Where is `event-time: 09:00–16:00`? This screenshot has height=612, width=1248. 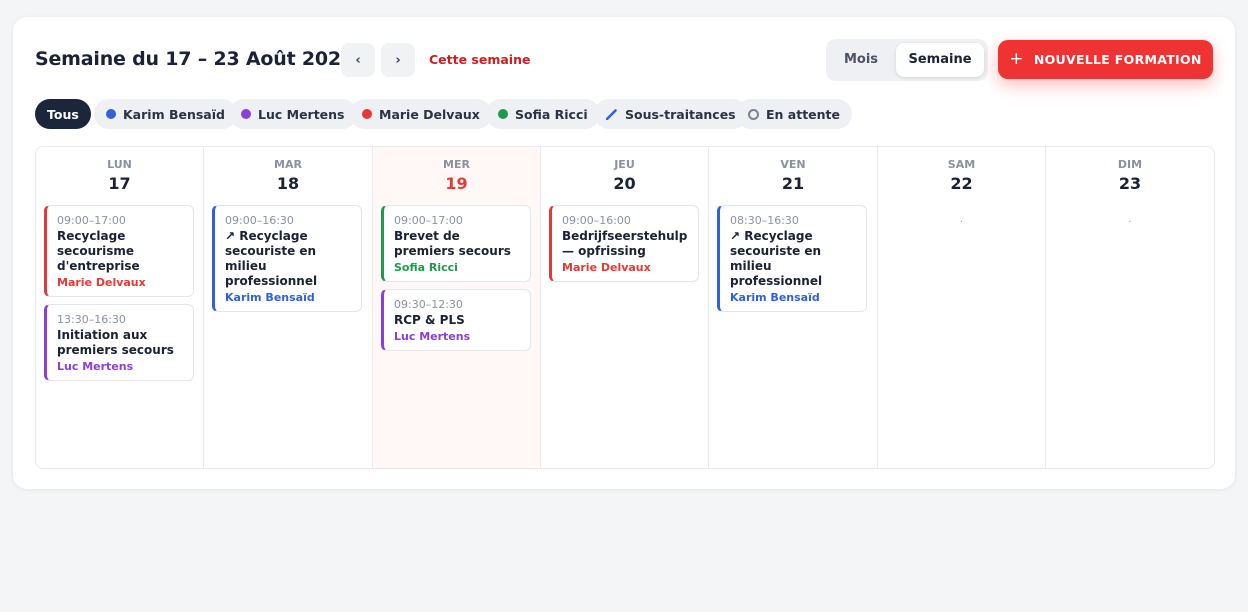 event-time: 09:00–16:00 is located at coordinates (596, 220).